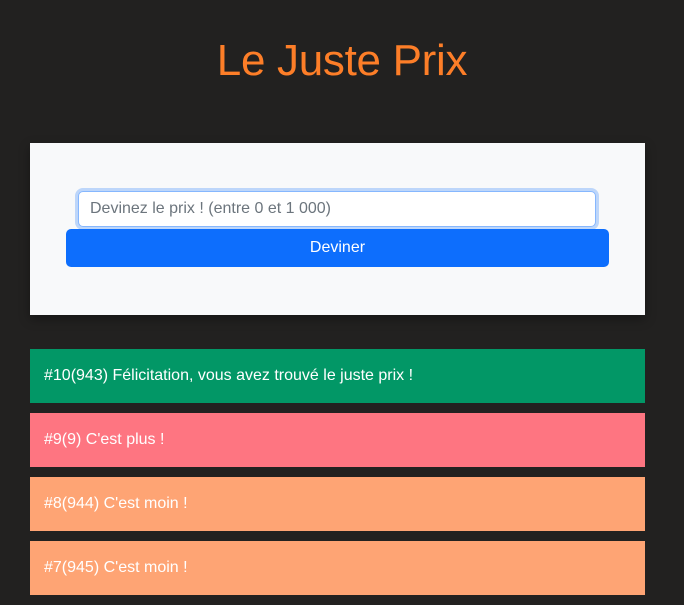  Describe the element at coordinates (342, 60) in the screenshot. I see `page-title: Le Juste Prix` at that location.